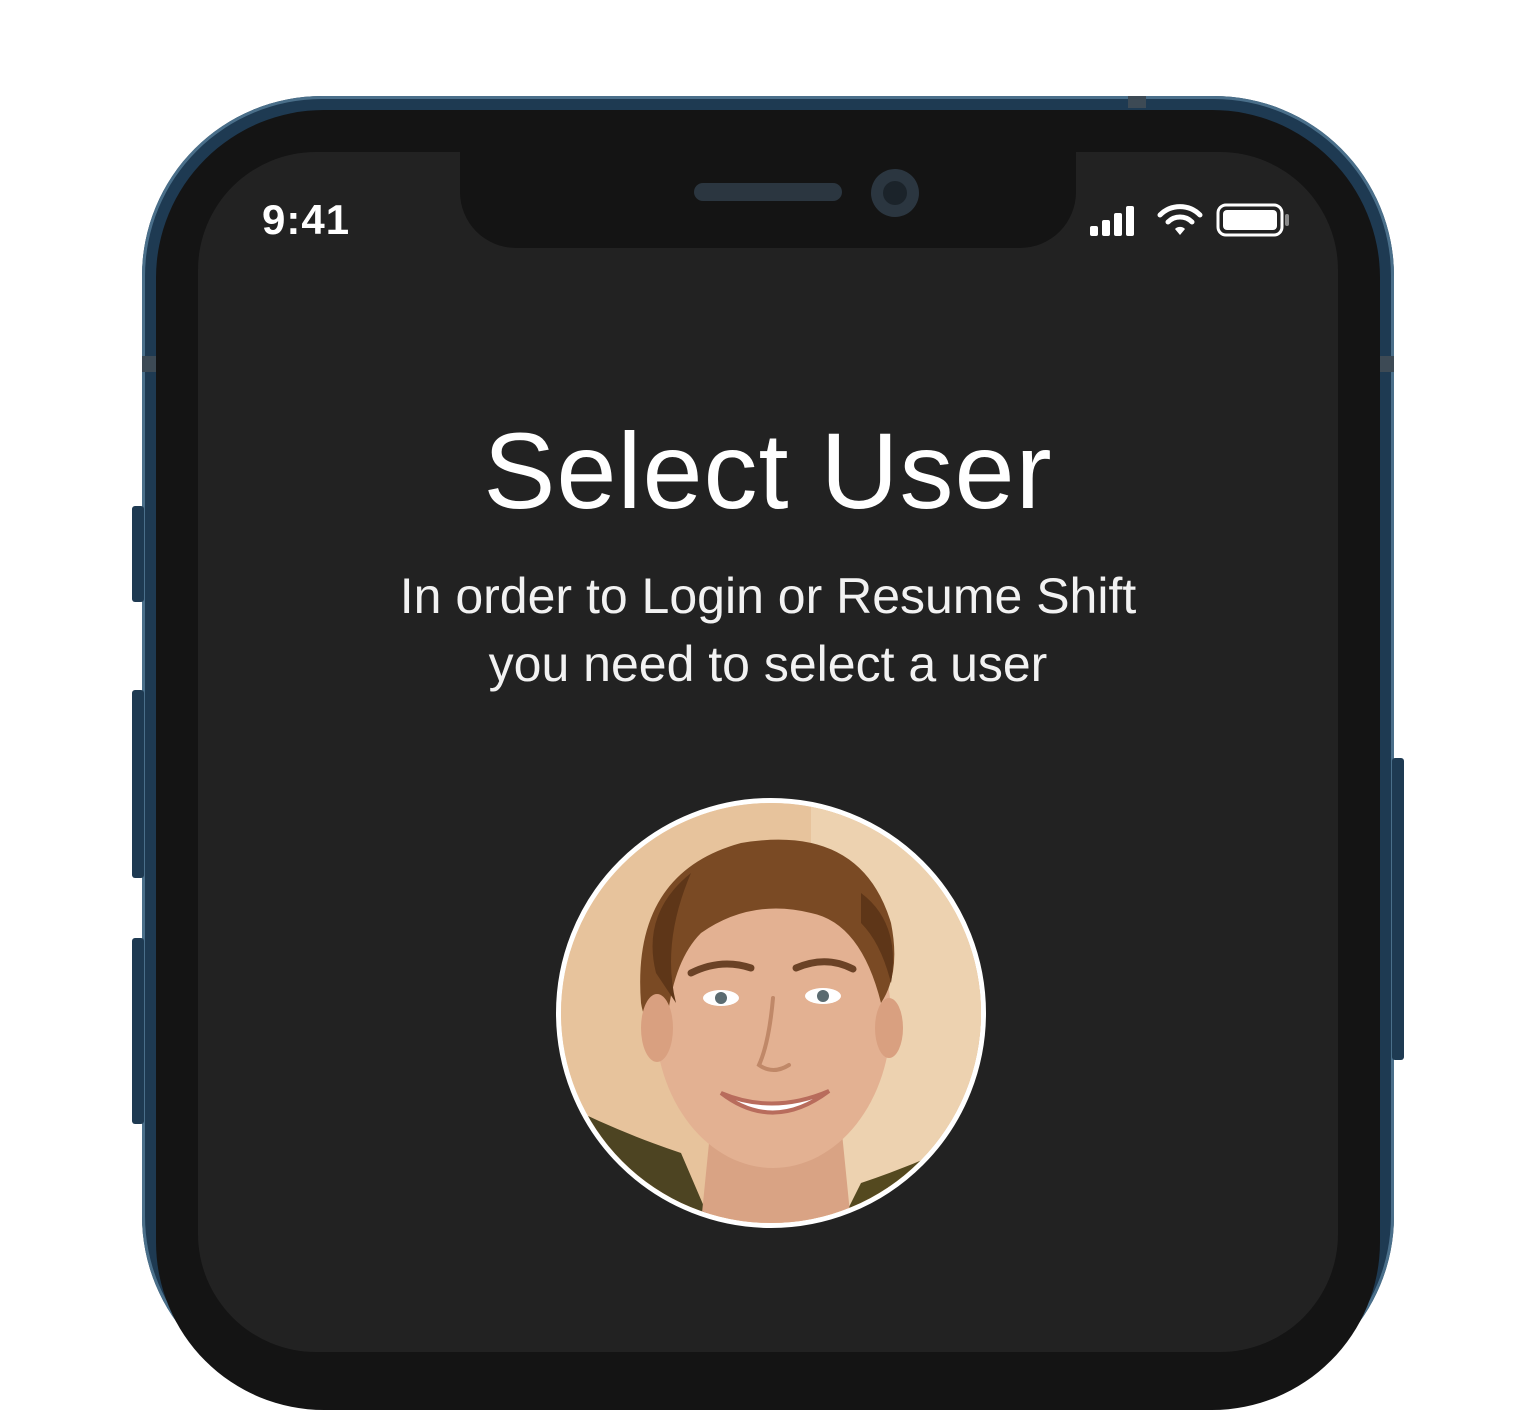 This screenshot has width=1536, height=1410. I want to click on wifi-icon, so click(1180, 222).